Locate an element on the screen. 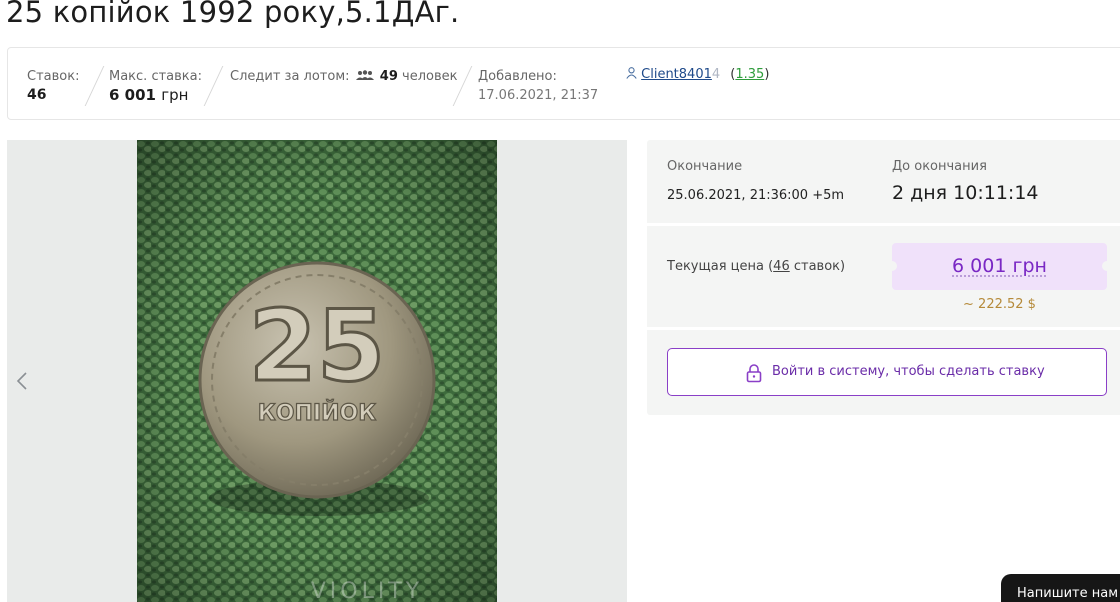 This screenshot has height=602, width=1120. followers-unit: человек is located at coordinates (430, 76).